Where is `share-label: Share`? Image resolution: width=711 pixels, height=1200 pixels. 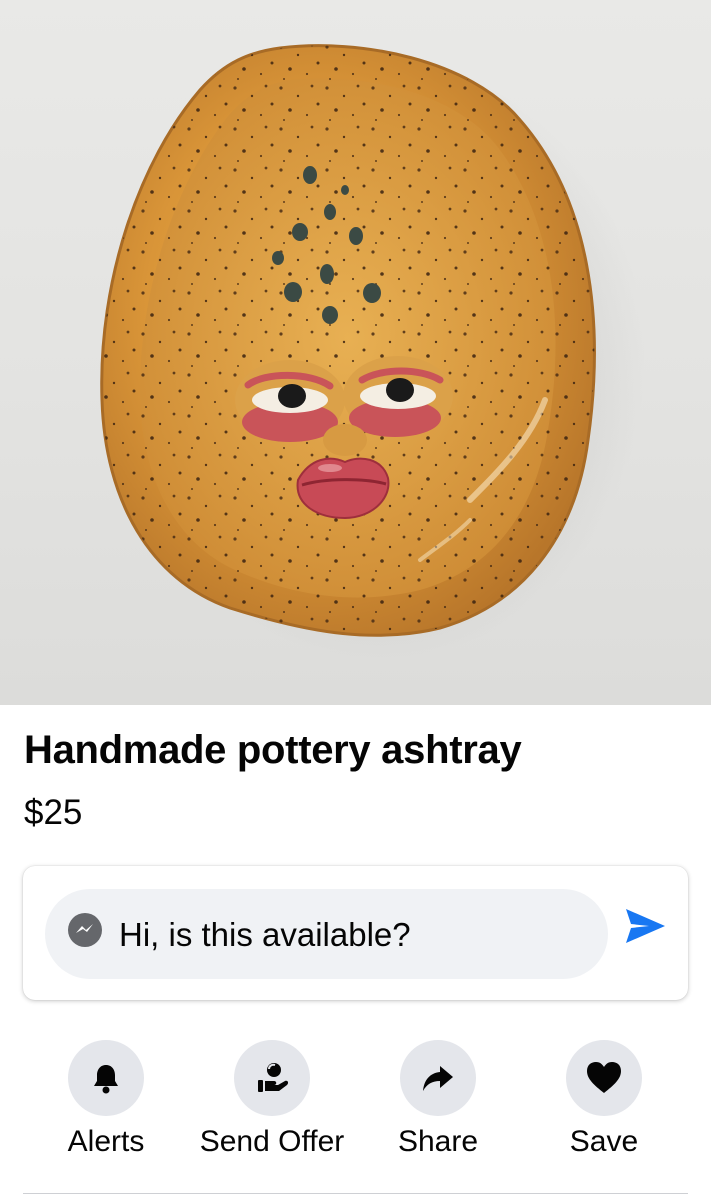
share-label: Share is located at coordinates (438, 1141).